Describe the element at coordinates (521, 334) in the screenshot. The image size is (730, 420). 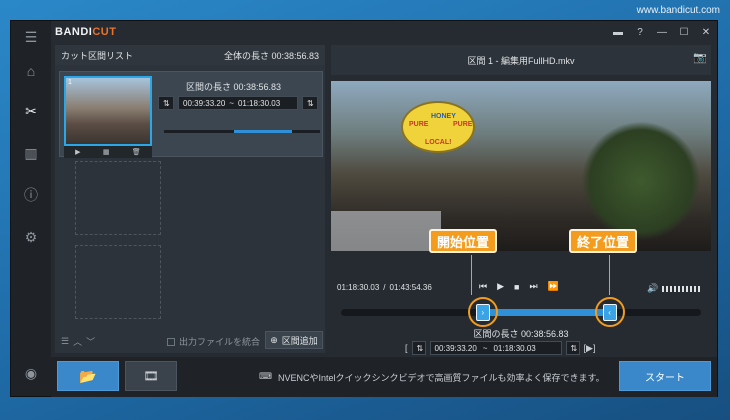
I see `segment-length: 区間の長さ 00:38:56.83` at that location.